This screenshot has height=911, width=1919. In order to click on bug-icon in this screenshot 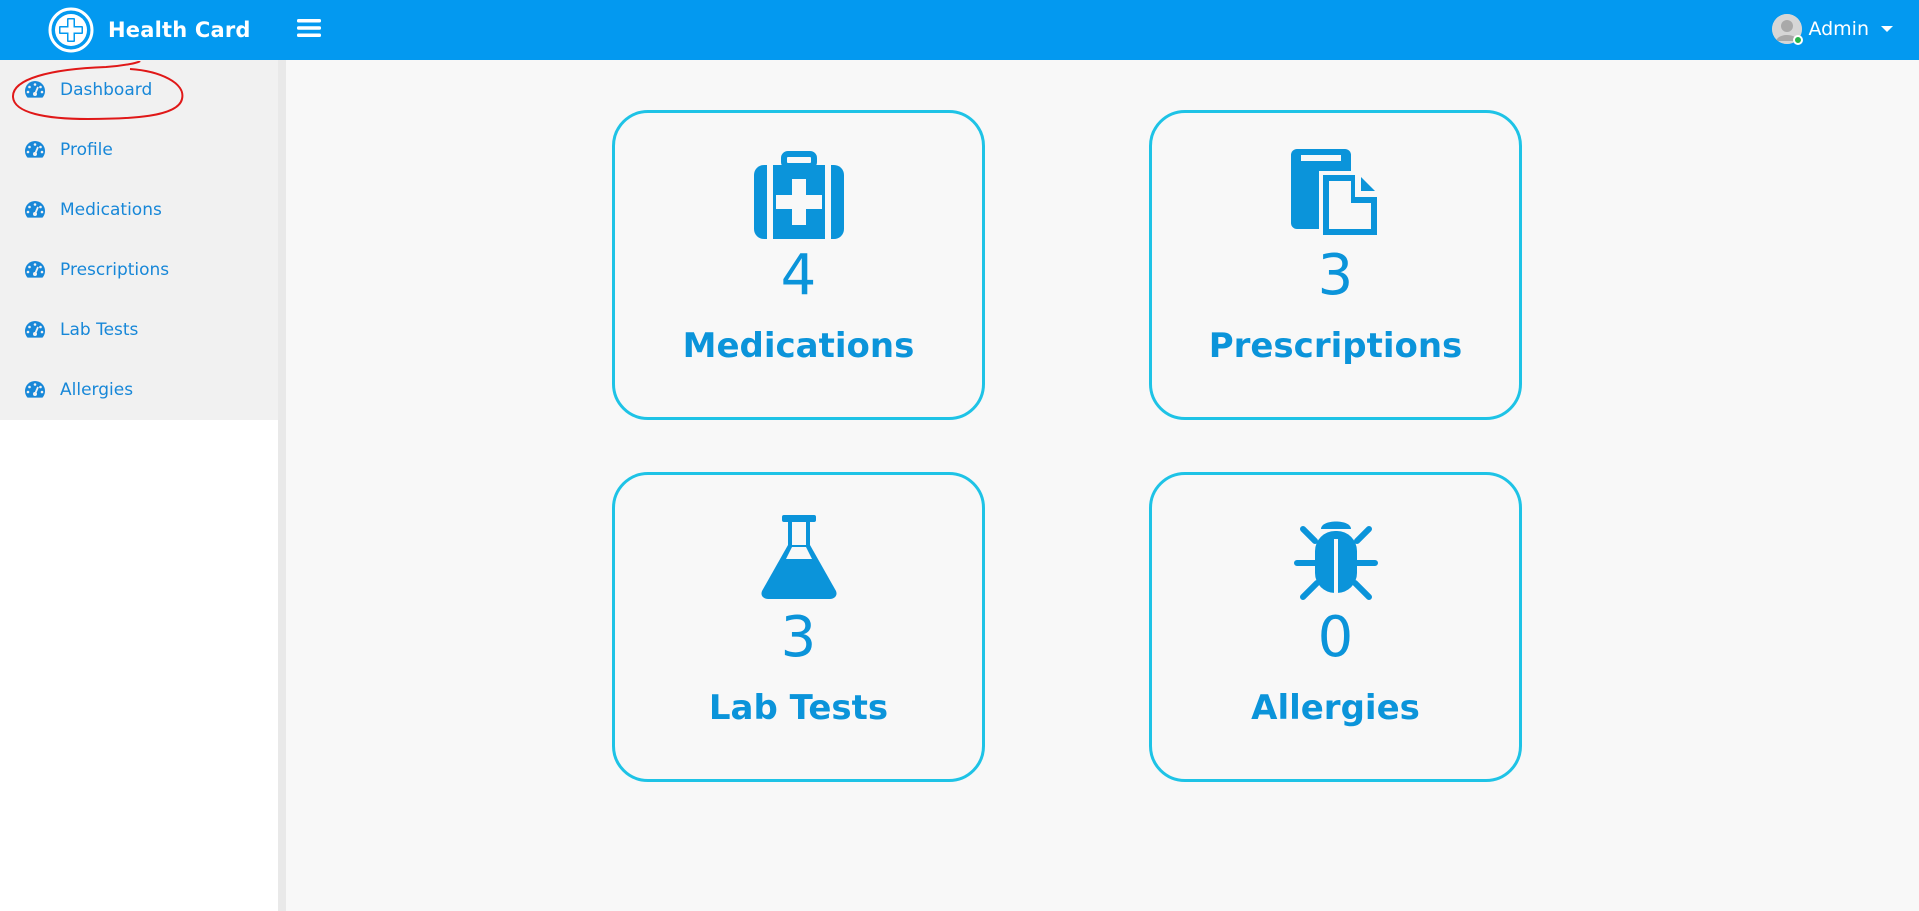, I will do `click(1335, 560)`.